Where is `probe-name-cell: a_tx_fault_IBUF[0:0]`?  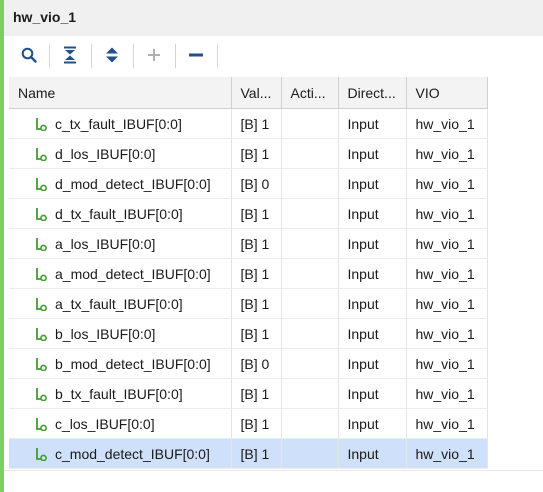
probe-name-cell: a_tx_fault_IBUF[0:0] is located at coordinates (120, 303).